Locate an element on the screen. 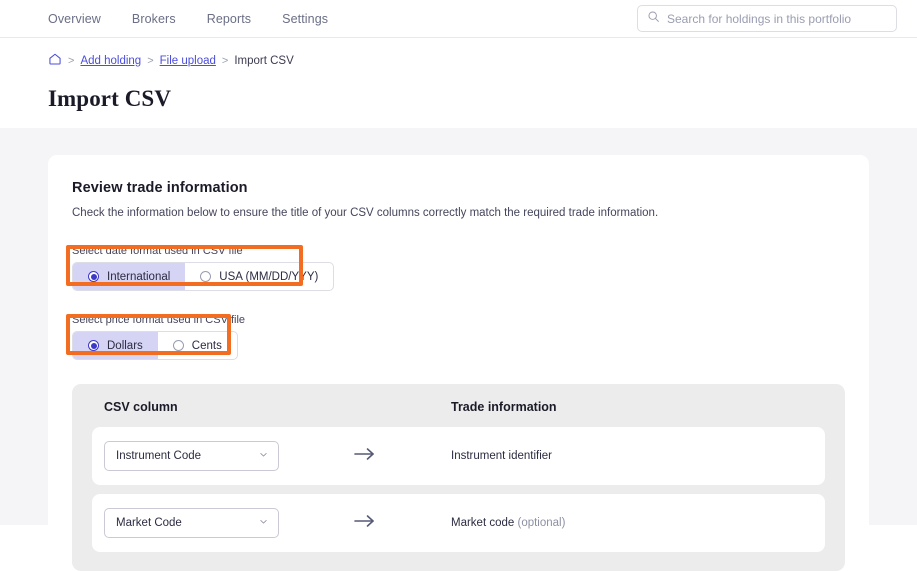  csv-column-select-market-code: Market Code is located at coordinates (191, 523).